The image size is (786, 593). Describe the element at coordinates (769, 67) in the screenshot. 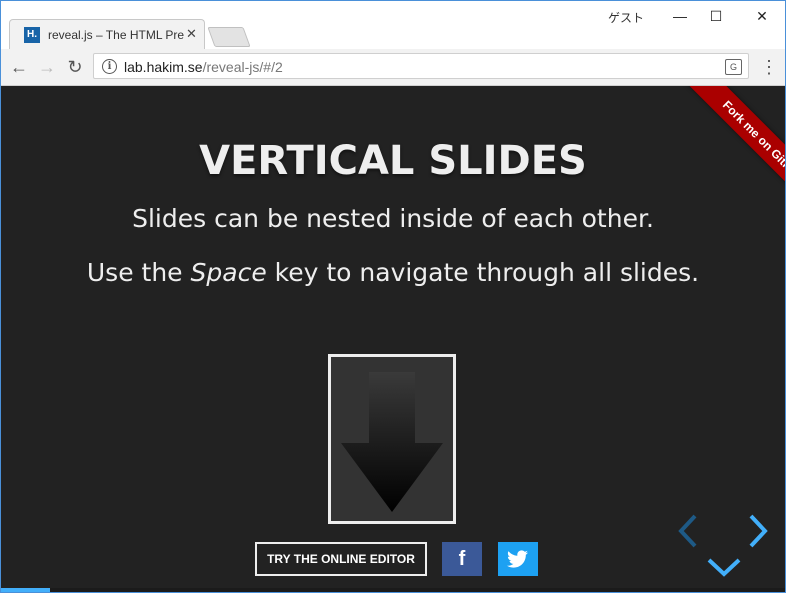

I see `menu-icon: ⋮` at that location.